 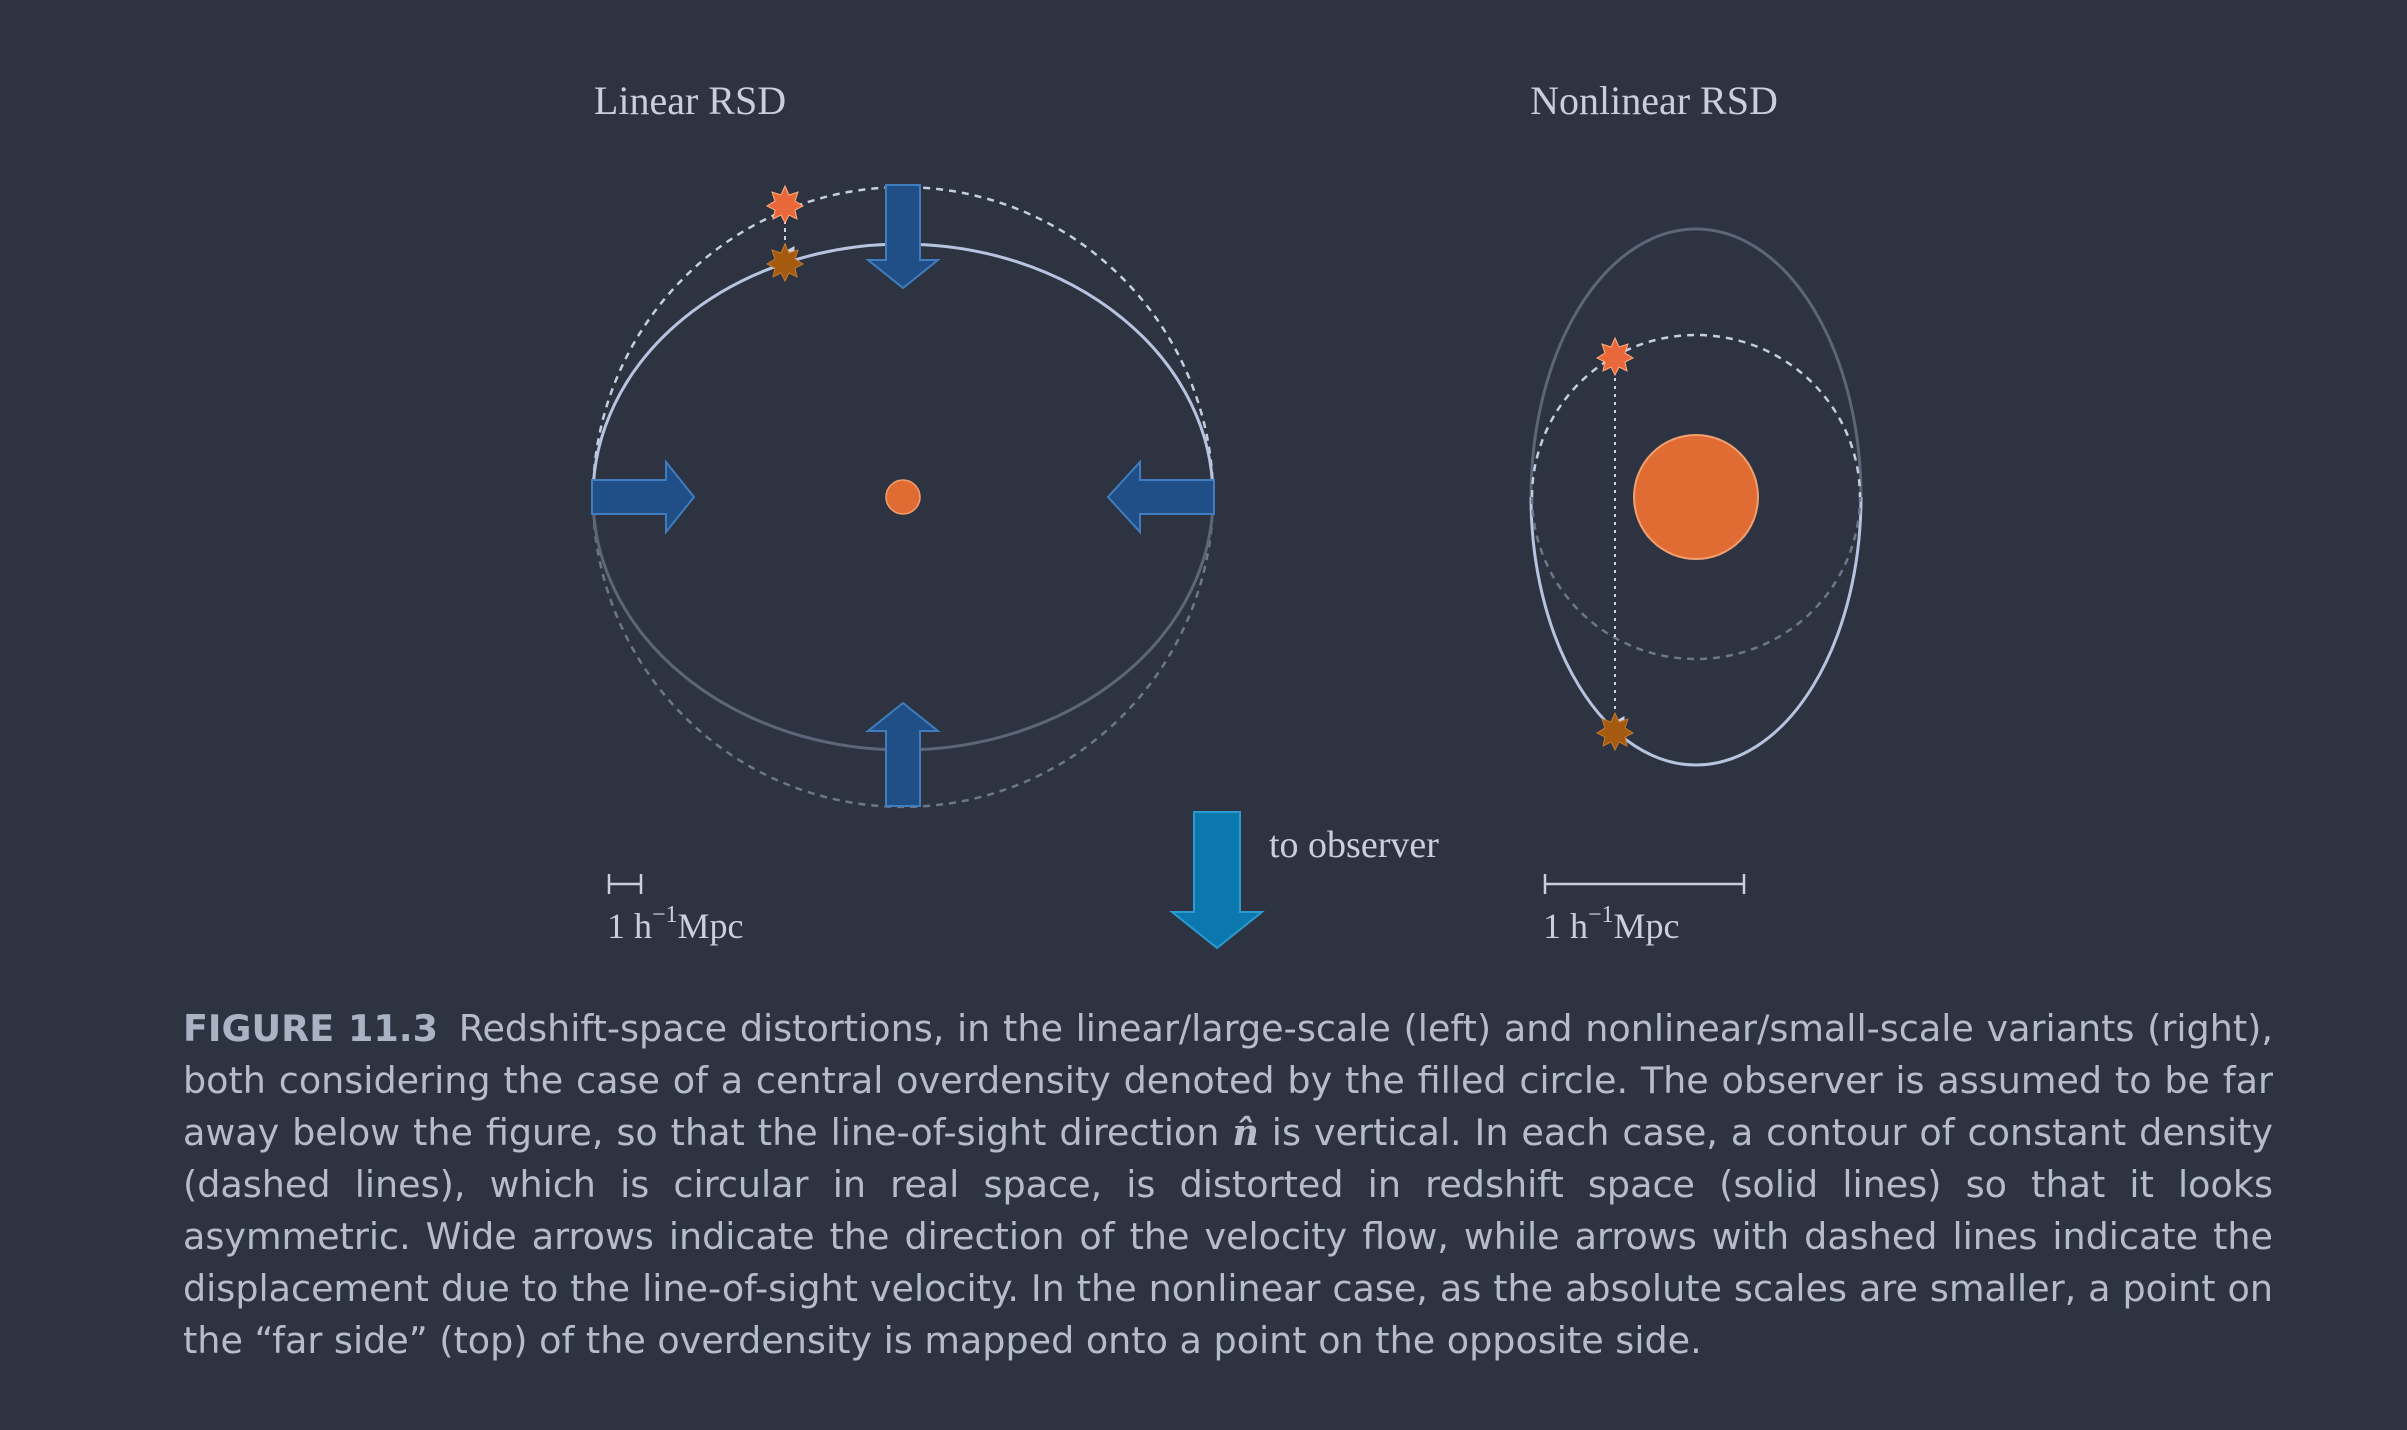 I want to click on linear-overdensity-dot, so click(x=903, y=497).